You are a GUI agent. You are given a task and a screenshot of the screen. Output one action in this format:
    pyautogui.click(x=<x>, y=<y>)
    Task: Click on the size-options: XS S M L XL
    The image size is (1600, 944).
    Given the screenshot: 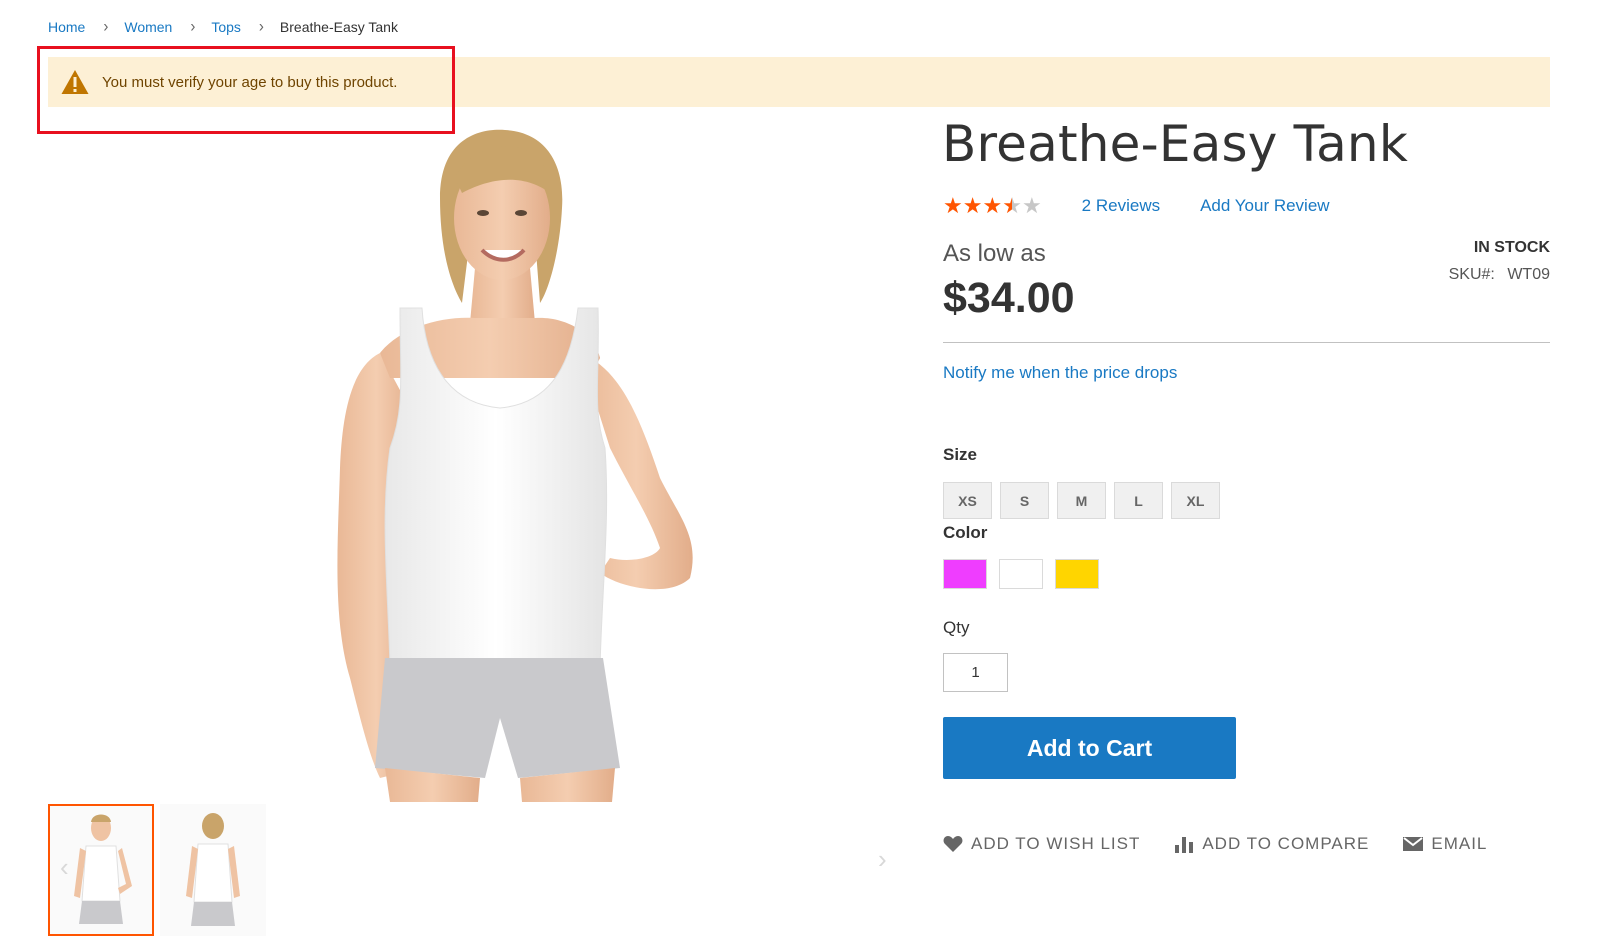 What is the action you would take?
    pyautogui.click(x=1081, y=500)
    